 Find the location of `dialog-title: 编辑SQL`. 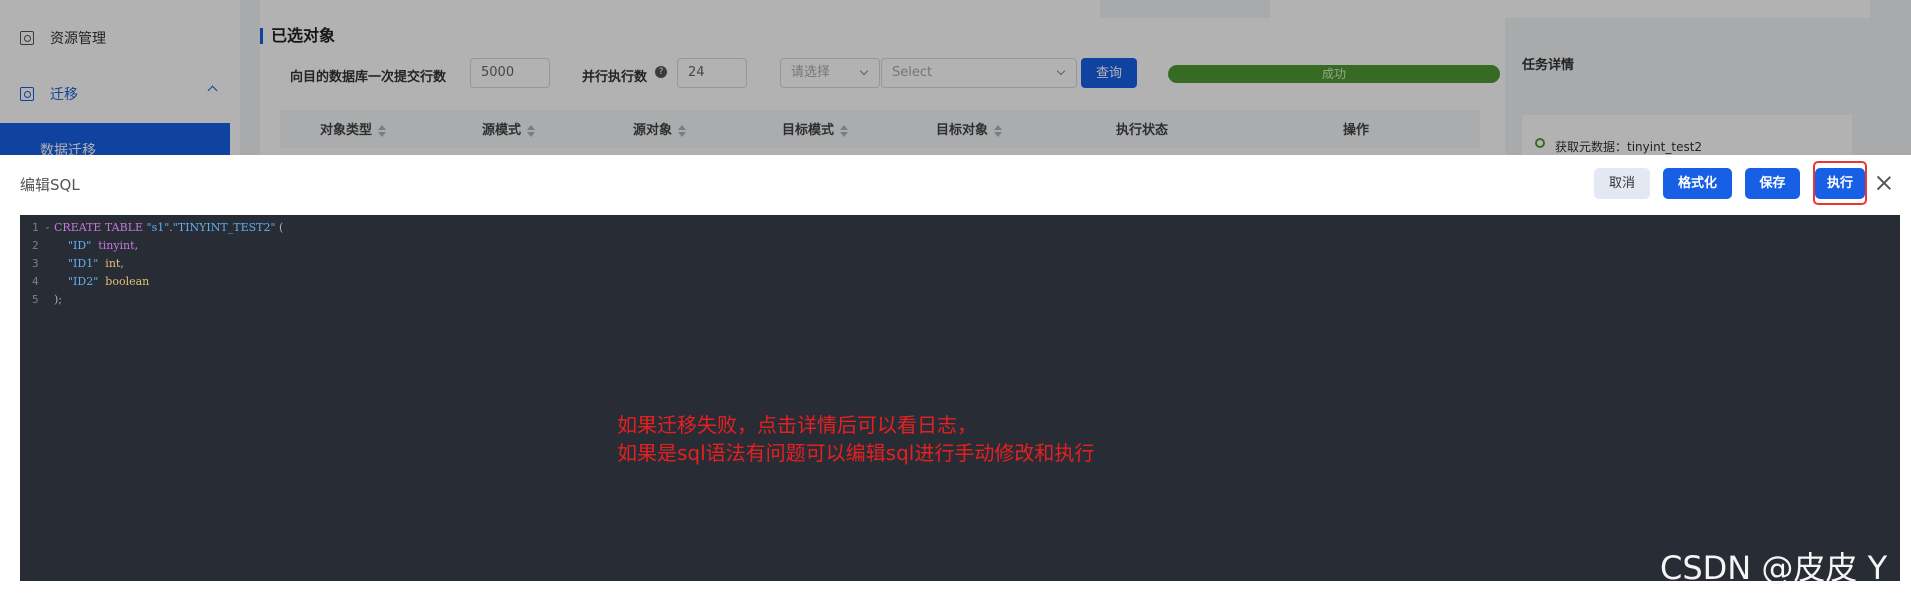

dialog-title: 编辑SQL is located at coordinates (50, 185).